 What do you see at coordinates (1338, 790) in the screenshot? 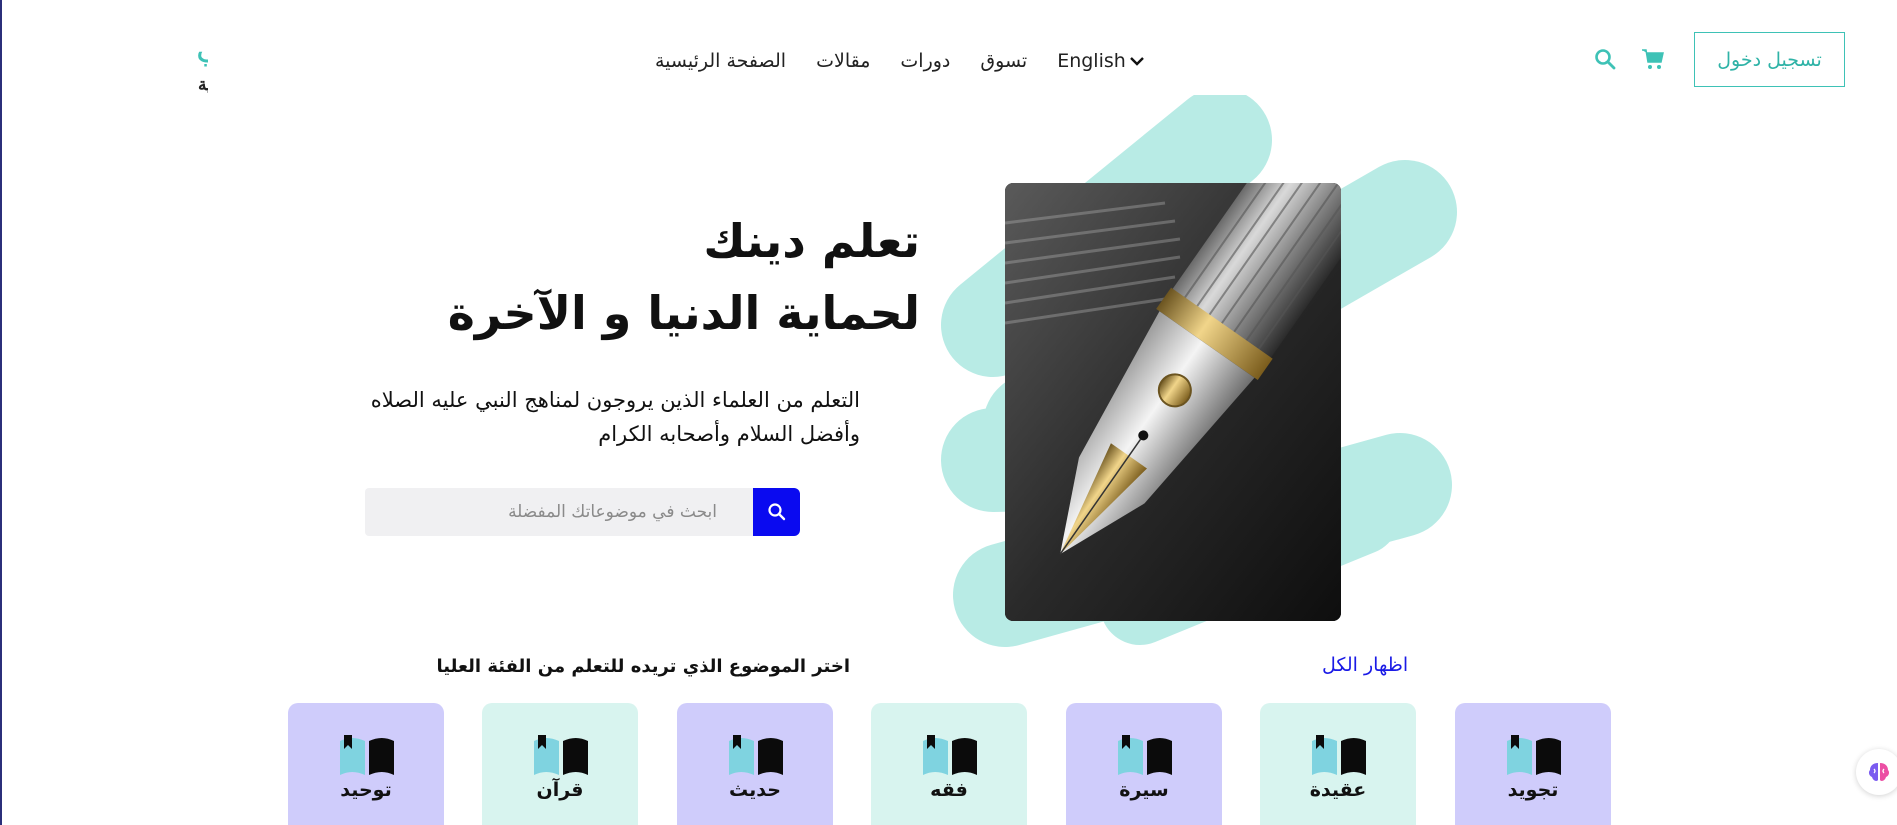
I see `category-label: عقيدة` at bounding box center [1338, 790].